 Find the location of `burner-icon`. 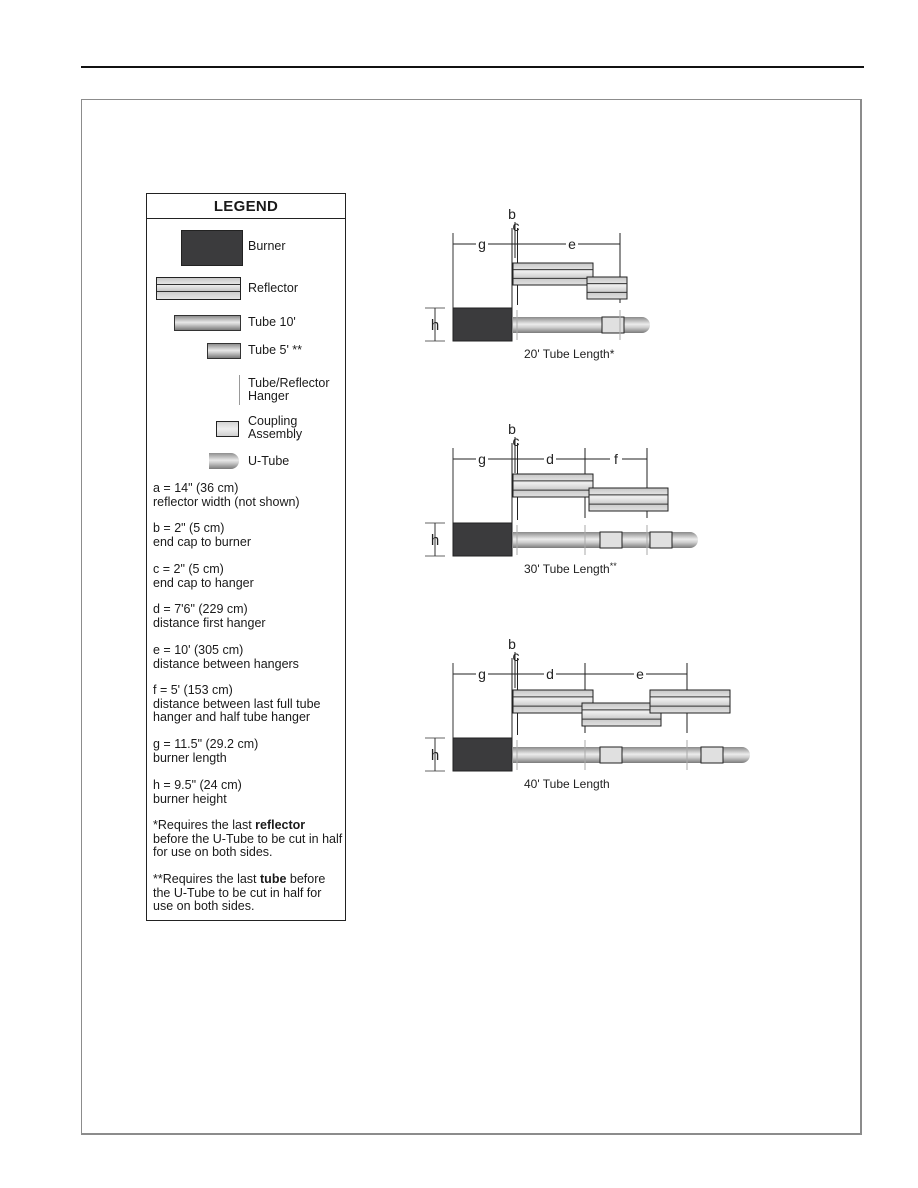

burner-icon is located at coordinates (212, 248).